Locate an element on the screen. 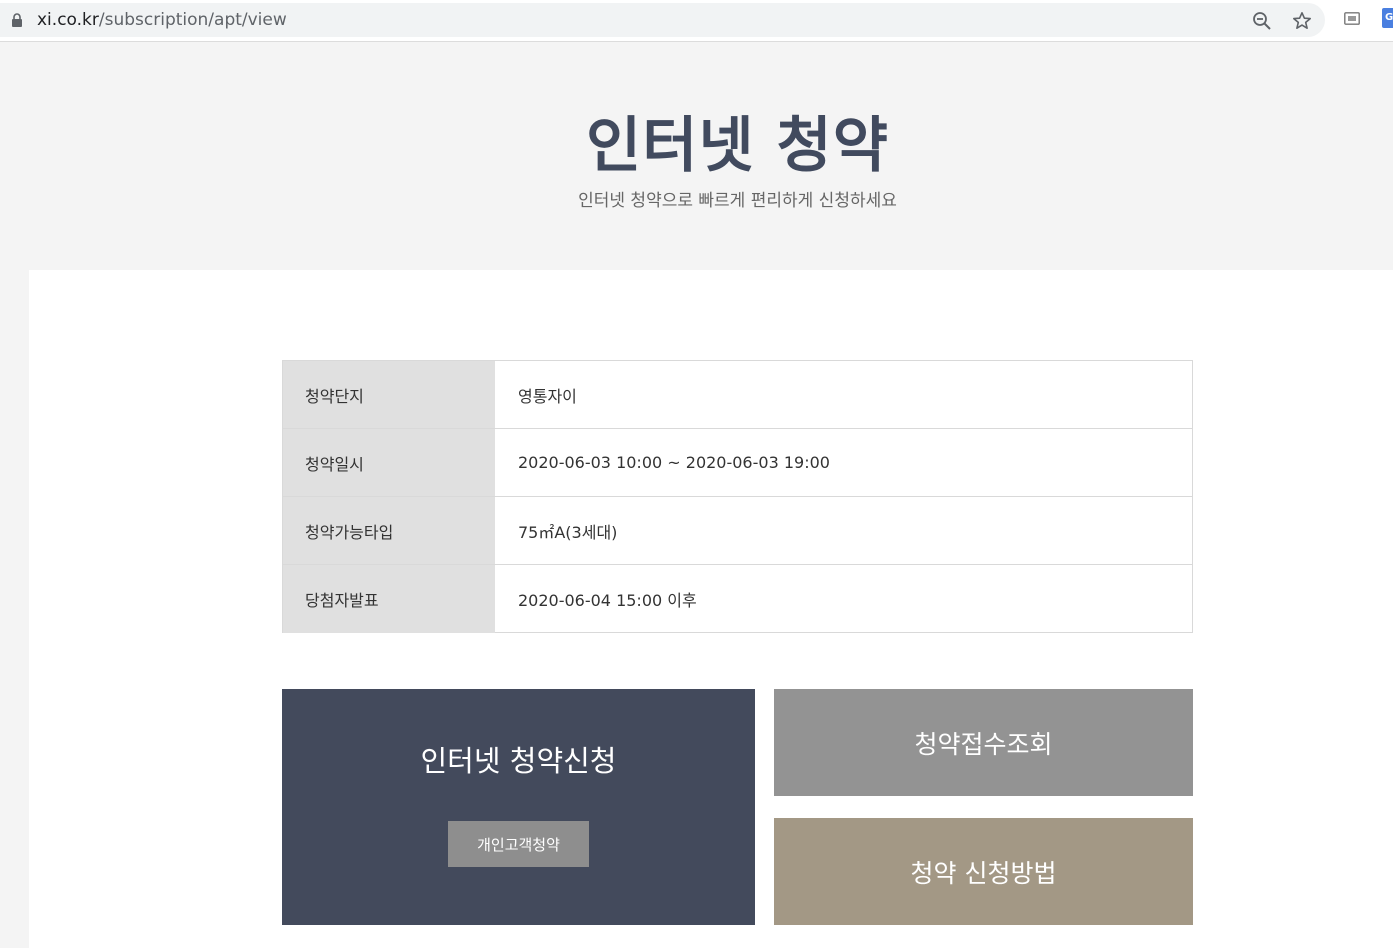  application-lookup-button: 청약접수조회 is located at coordinates (983, 742).